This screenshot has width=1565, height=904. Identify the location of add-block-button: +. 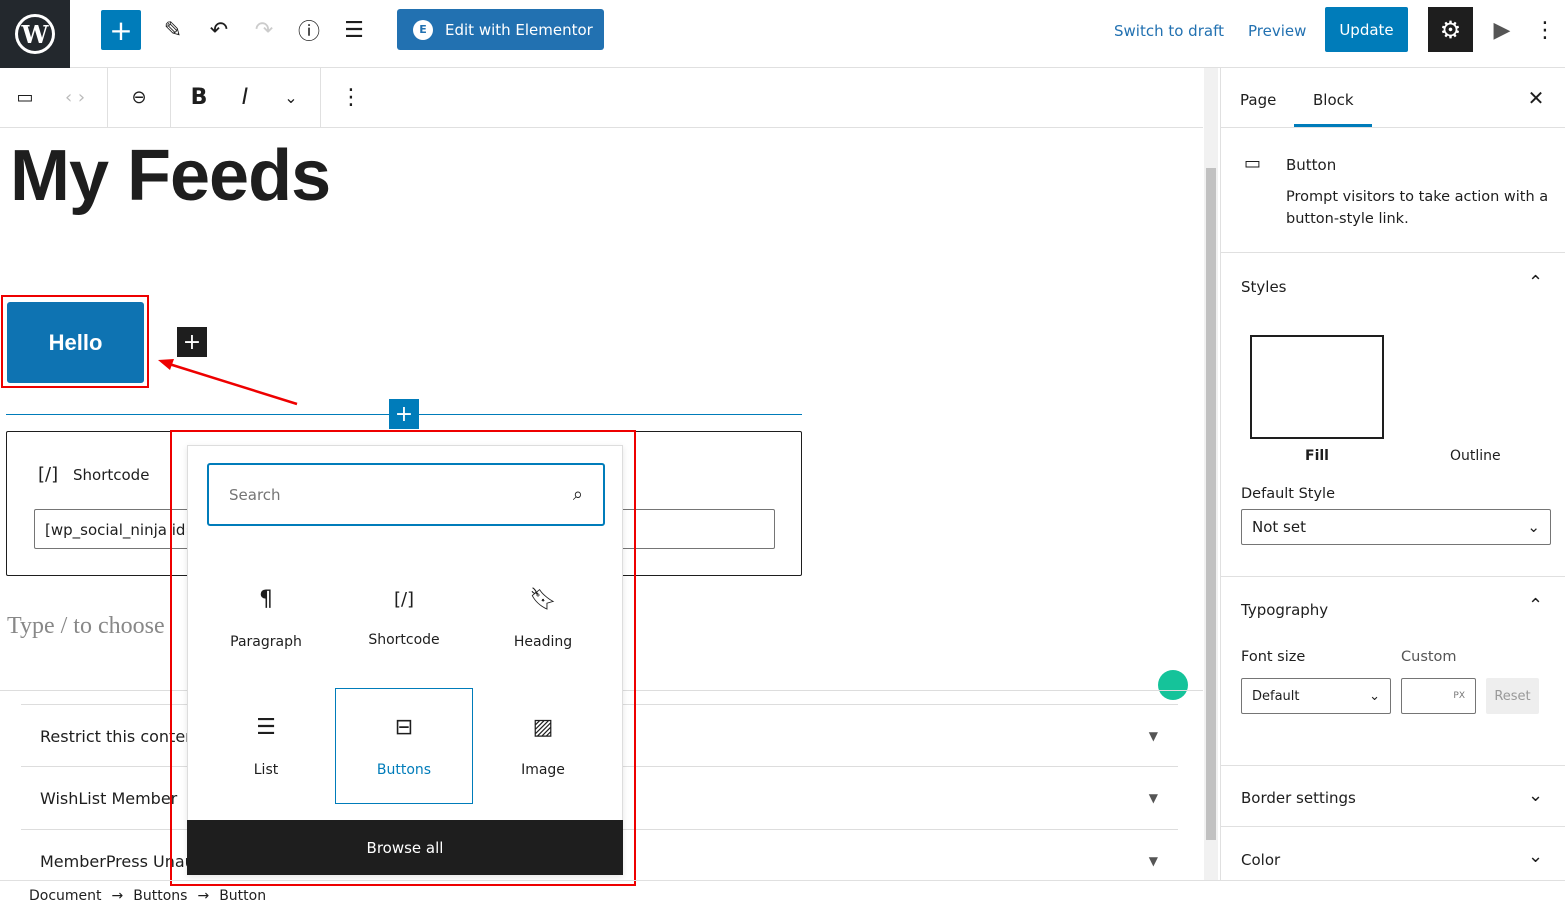
(121, 30).